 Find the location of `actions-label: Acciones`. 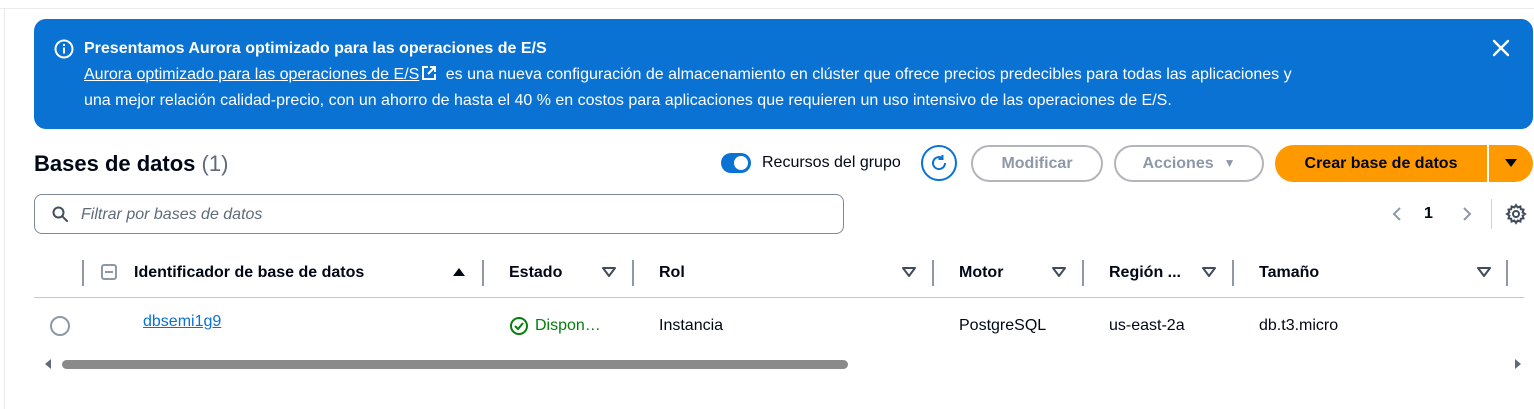

actions-label: Acciones is located at coordinates (1178, 163).